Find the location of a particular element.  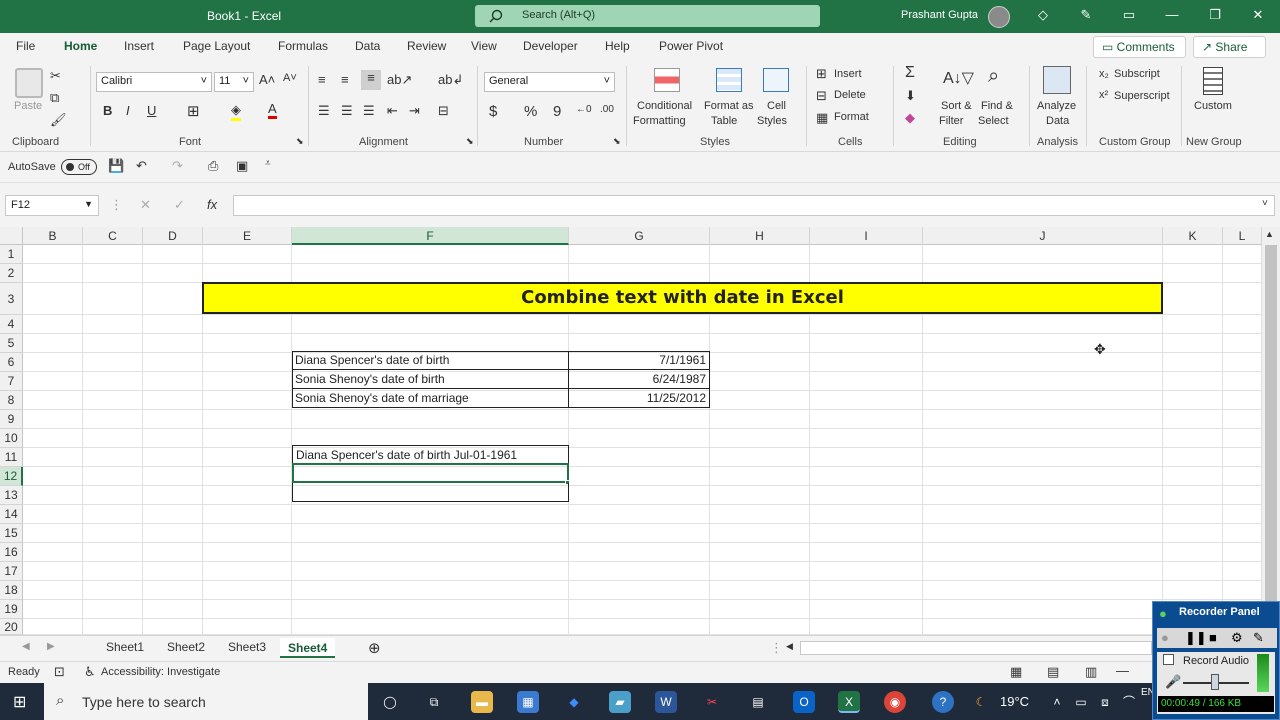

excel-icon: X is located at coordinates (849, 702).